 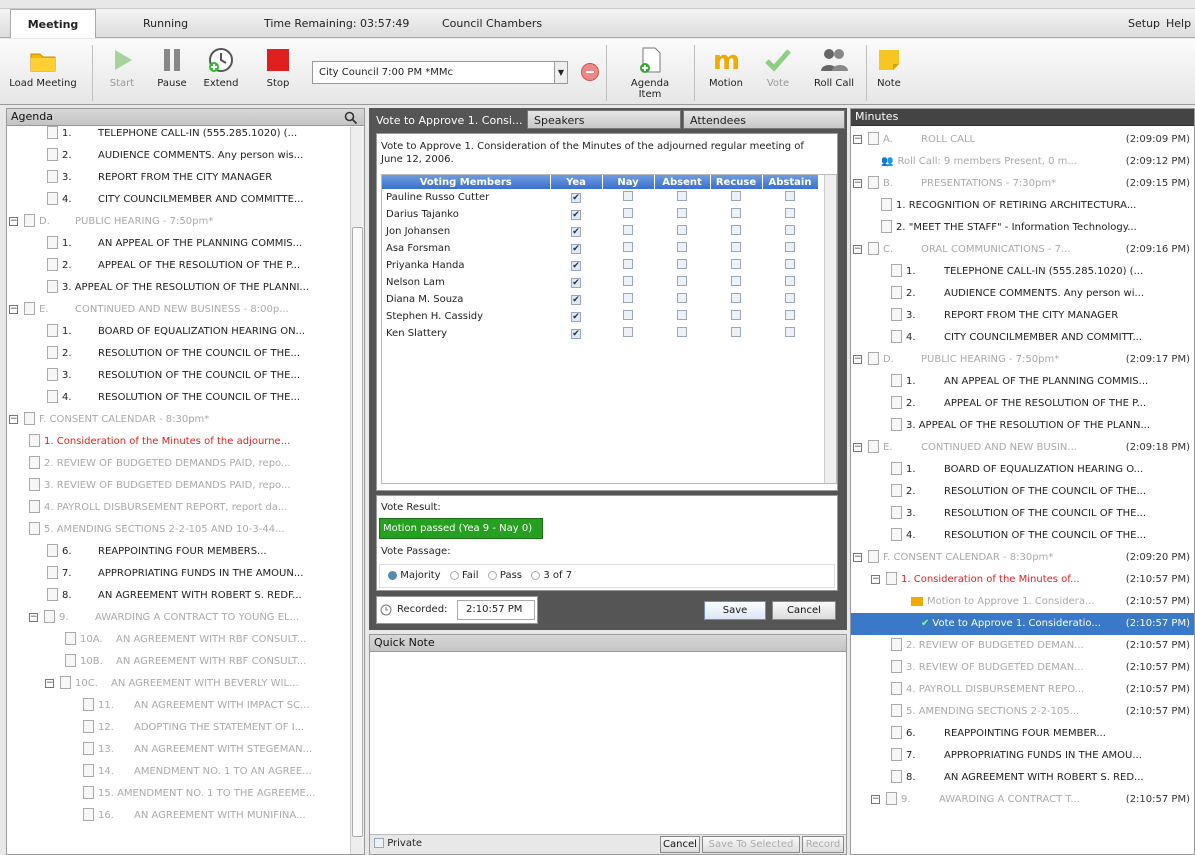 What do you see at coordinates (889, 67) in the screenshot?
I see `note-button: Note` at bounding box center [889, 67].